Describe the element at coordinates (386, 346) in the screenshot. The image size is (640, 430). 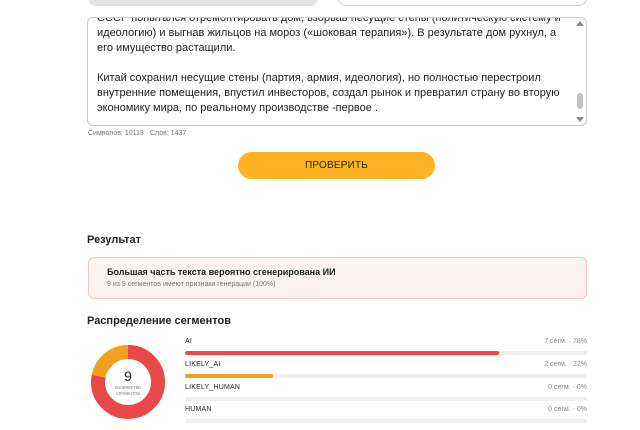
I see `segment-row-ai: AI 7 сегм. · 78%` at that location.